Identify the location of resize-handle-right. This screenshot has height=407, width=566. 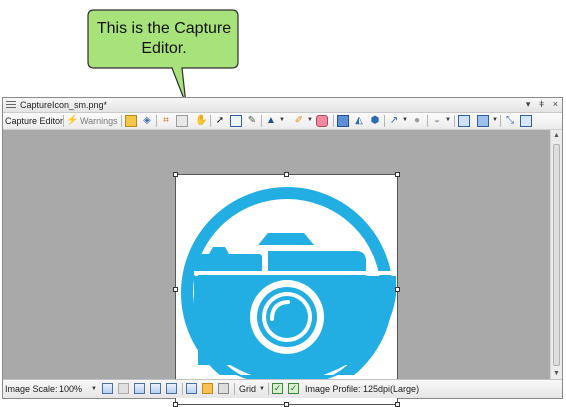
(397, 289).